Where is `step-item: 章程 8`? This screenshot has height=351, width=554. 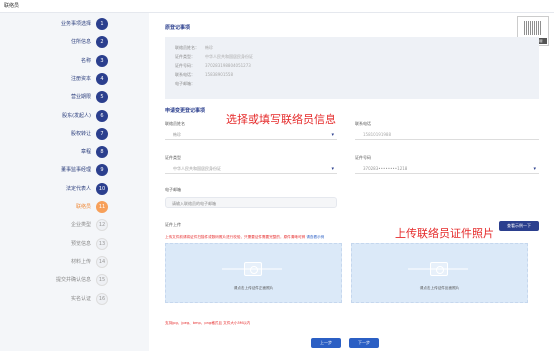
step-item: 章程 8 is located at coordinates (59, 152).